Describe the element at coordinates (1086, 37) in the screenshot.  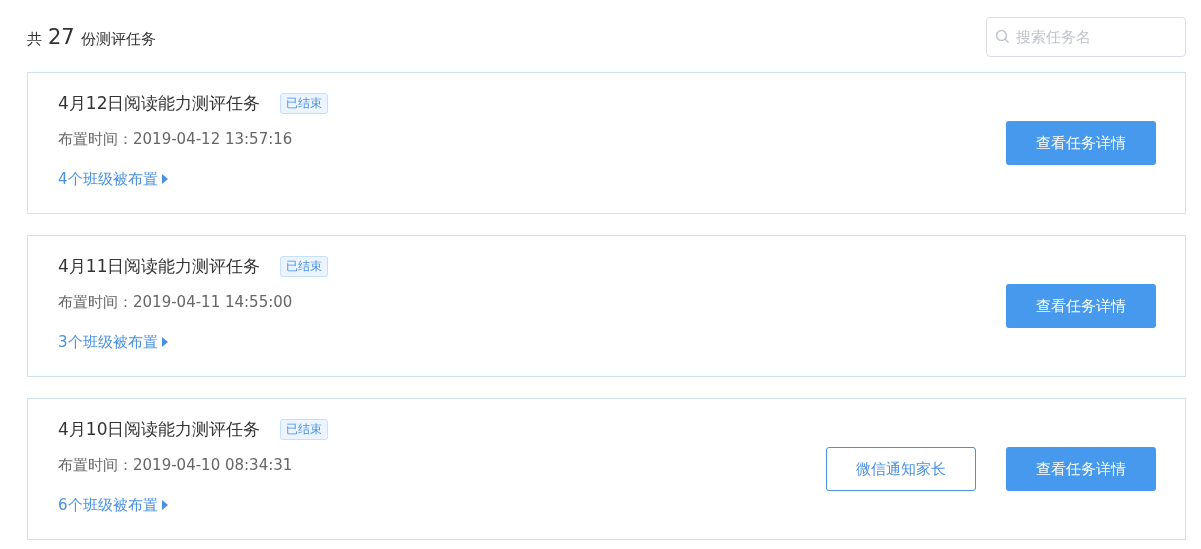
I see `search-field: 搜索任务名` at that location.